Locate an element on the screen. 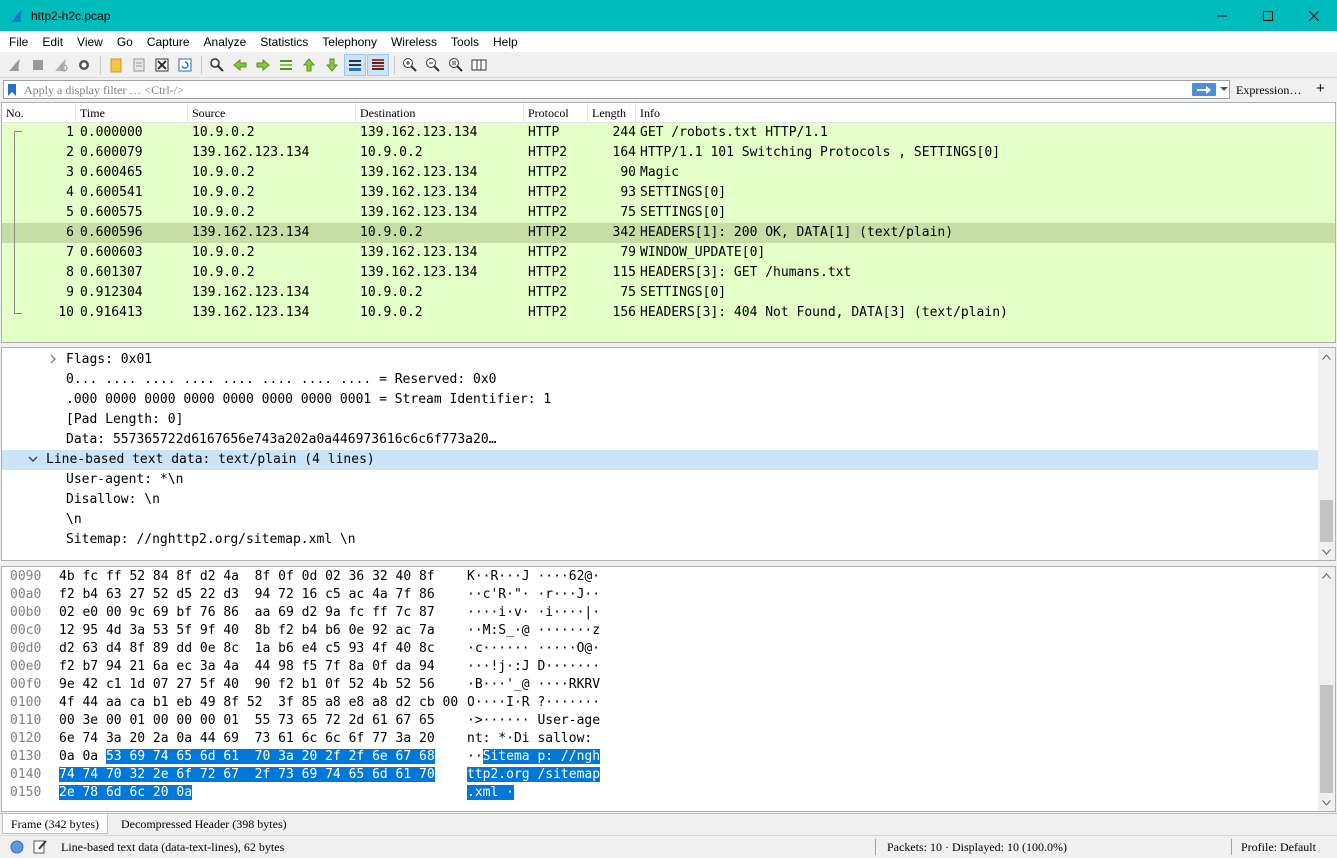  bytes-scrollbar is located at coordinates (1326, 689).